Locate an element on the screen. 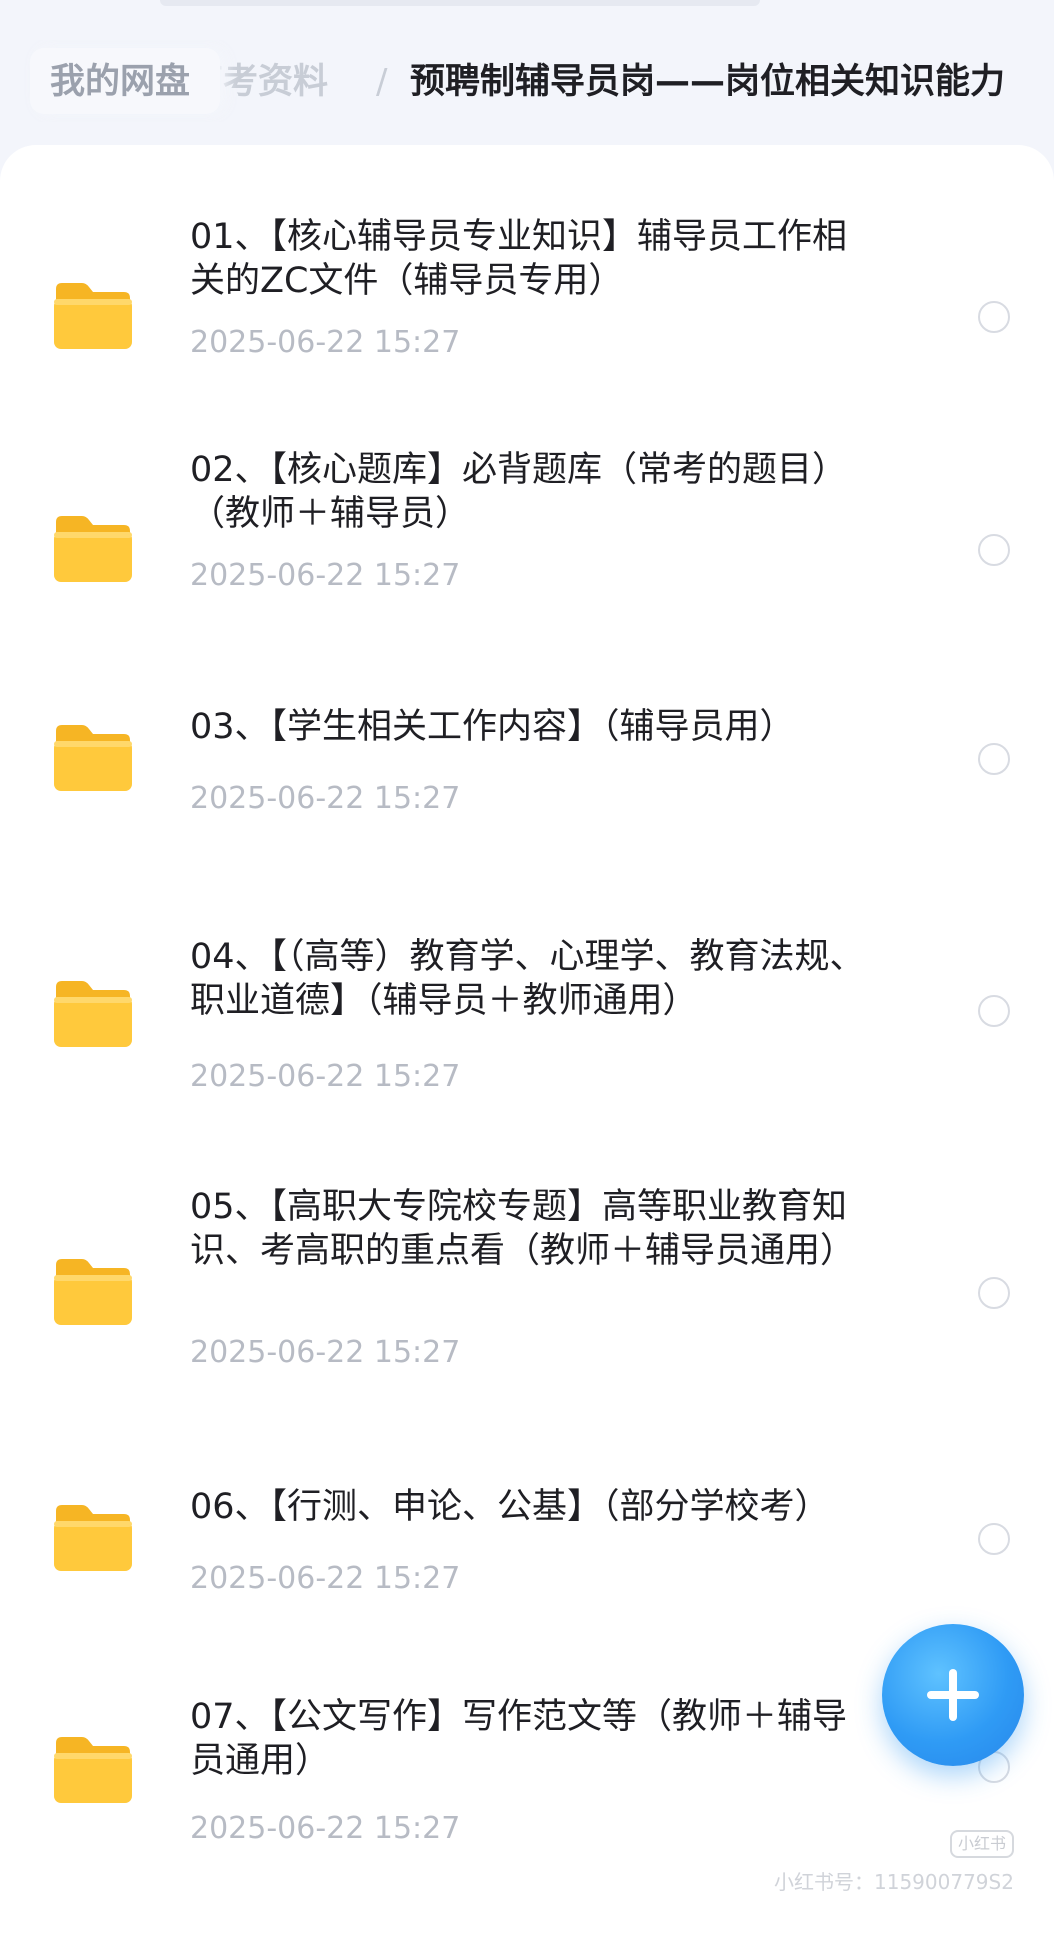  file-name: 06、【行测、申论、公基】（部分学校考） is located at coordinates (510, 1507).